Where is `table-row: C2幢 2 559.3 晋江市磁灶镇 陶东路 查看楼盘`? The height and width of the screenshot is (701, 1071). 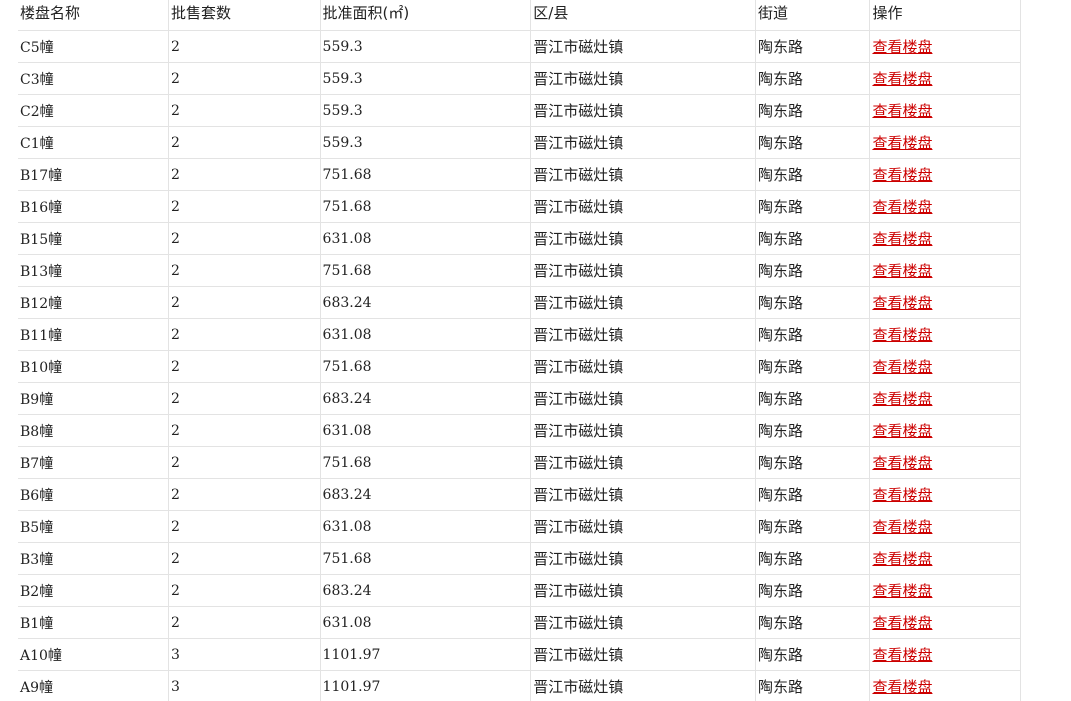 table-row: C2幢 2 559.3 晋江市磁灶镇 陶东路 查看楼盘 is located at coordinates (519, 110).